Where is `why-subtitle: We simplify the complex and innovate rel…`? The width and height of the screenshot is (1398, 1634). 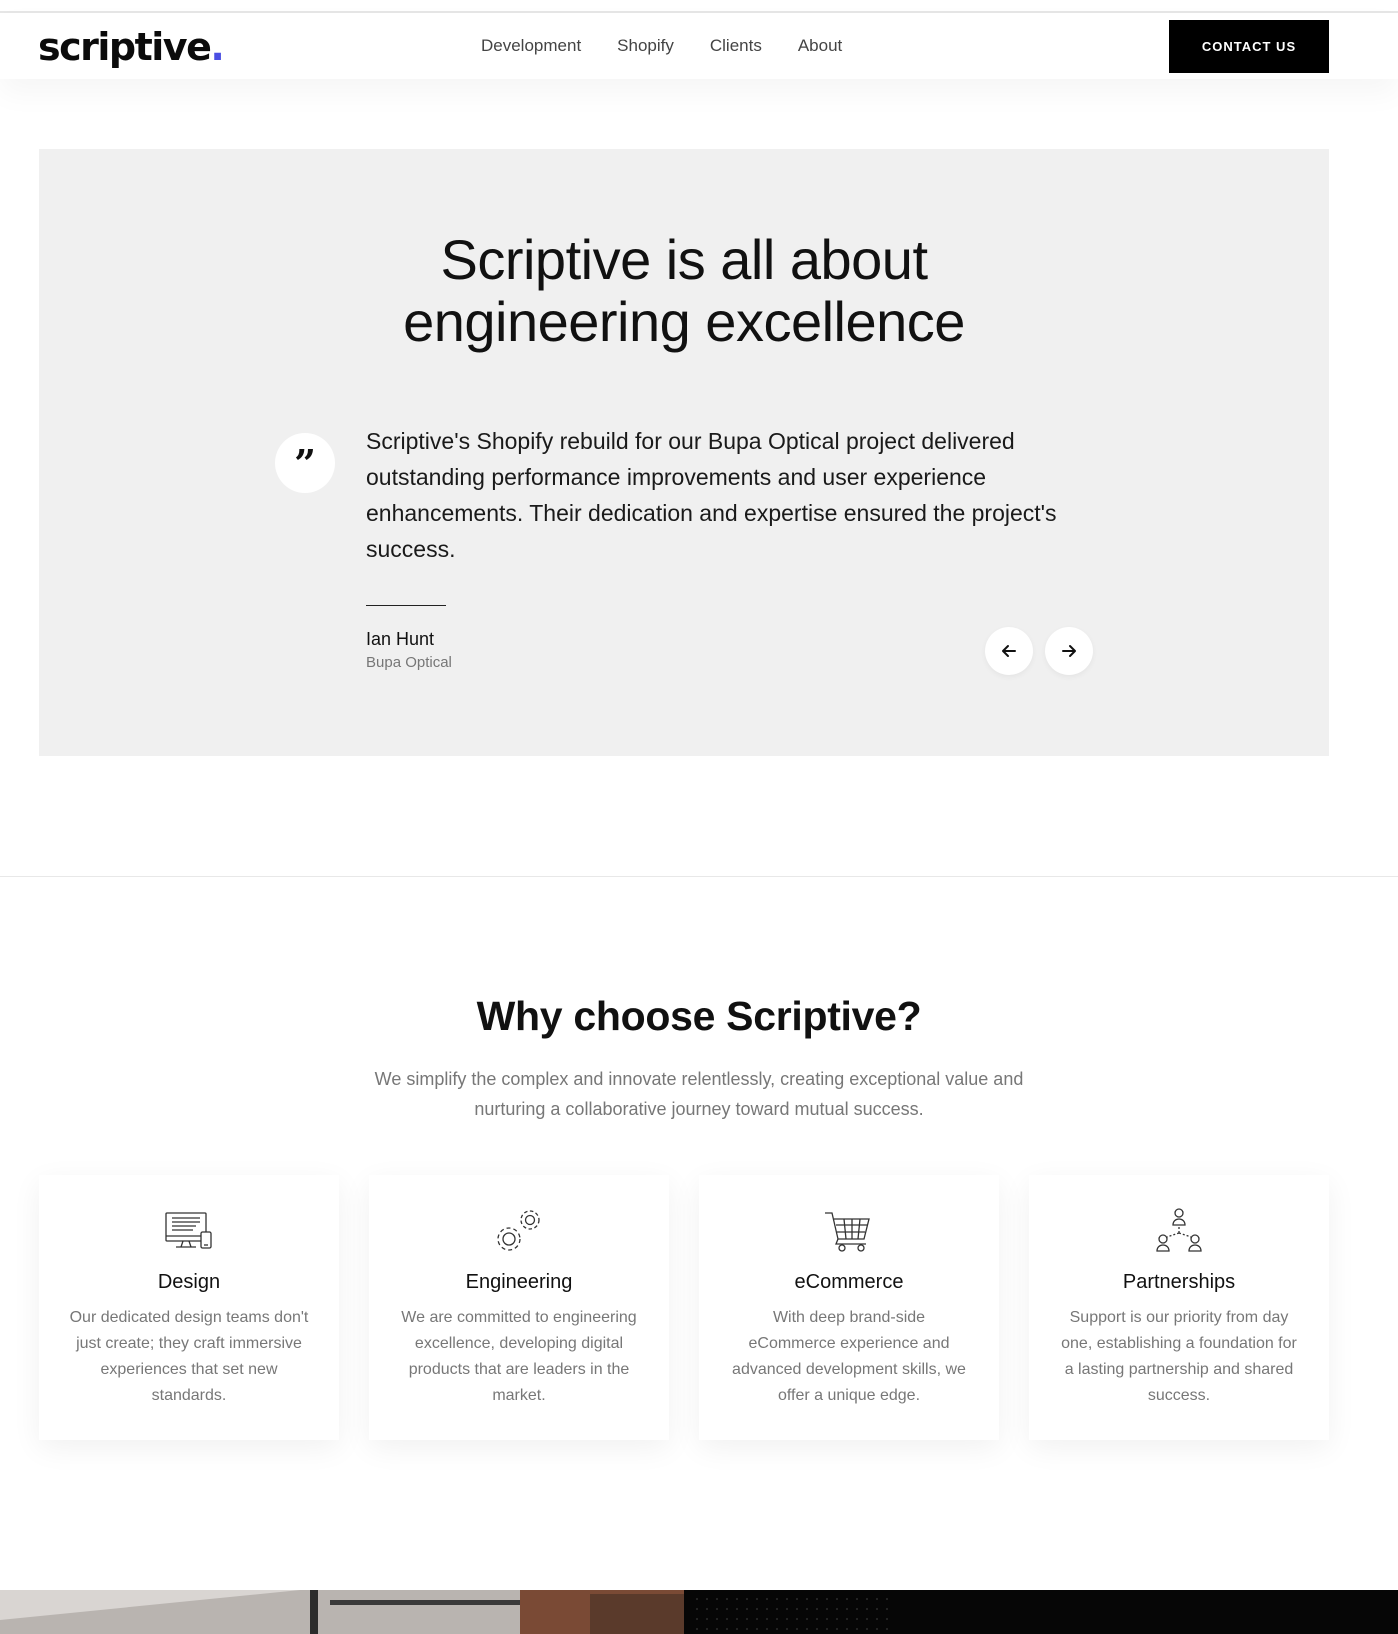 why-subtitle: We simplify the complex and innovate rel… is located at coordinates (699, 1094).